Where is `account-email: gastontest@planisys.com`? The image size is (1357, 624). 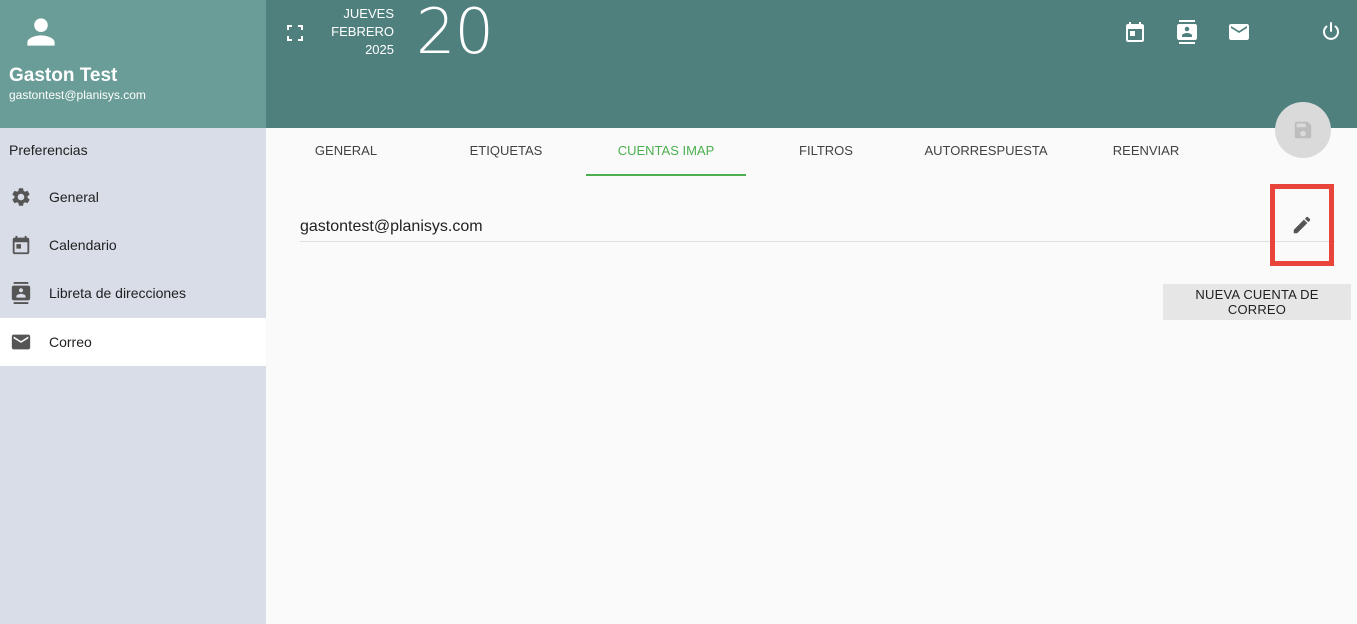
account-email: gastontest@planisys.com is located at coordinates (391, 226).